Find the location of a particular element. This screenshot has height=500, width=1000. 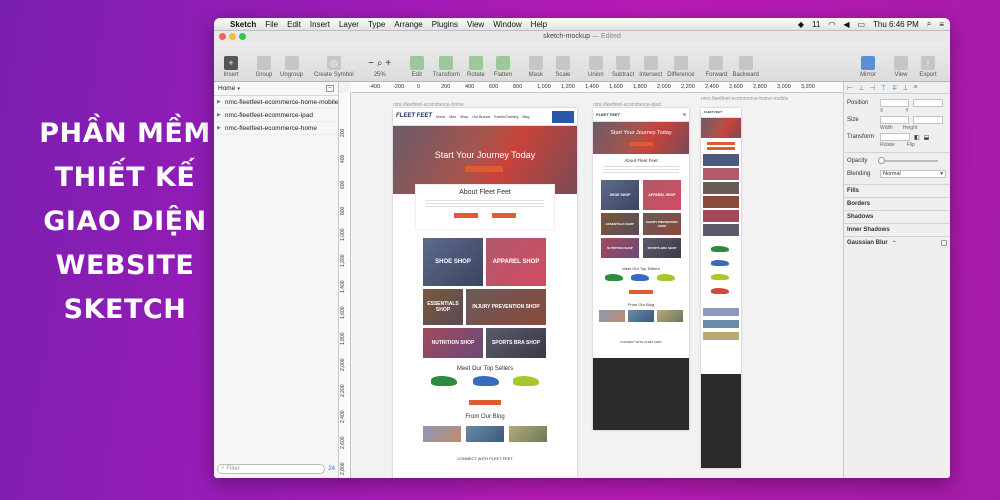

menu-file: File is located at coordinates (271, 24).